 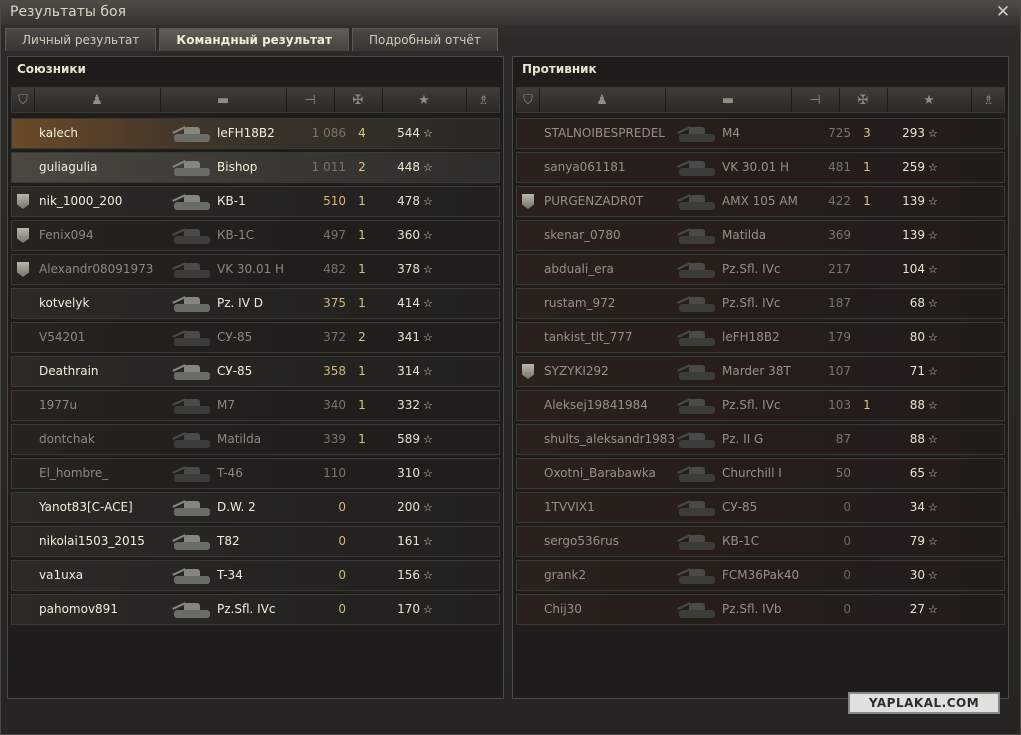 What do you see at coordinates (231, 201) in the screenshot?
I see `tank-name: КВ-1` at bounding box center [231, 201].